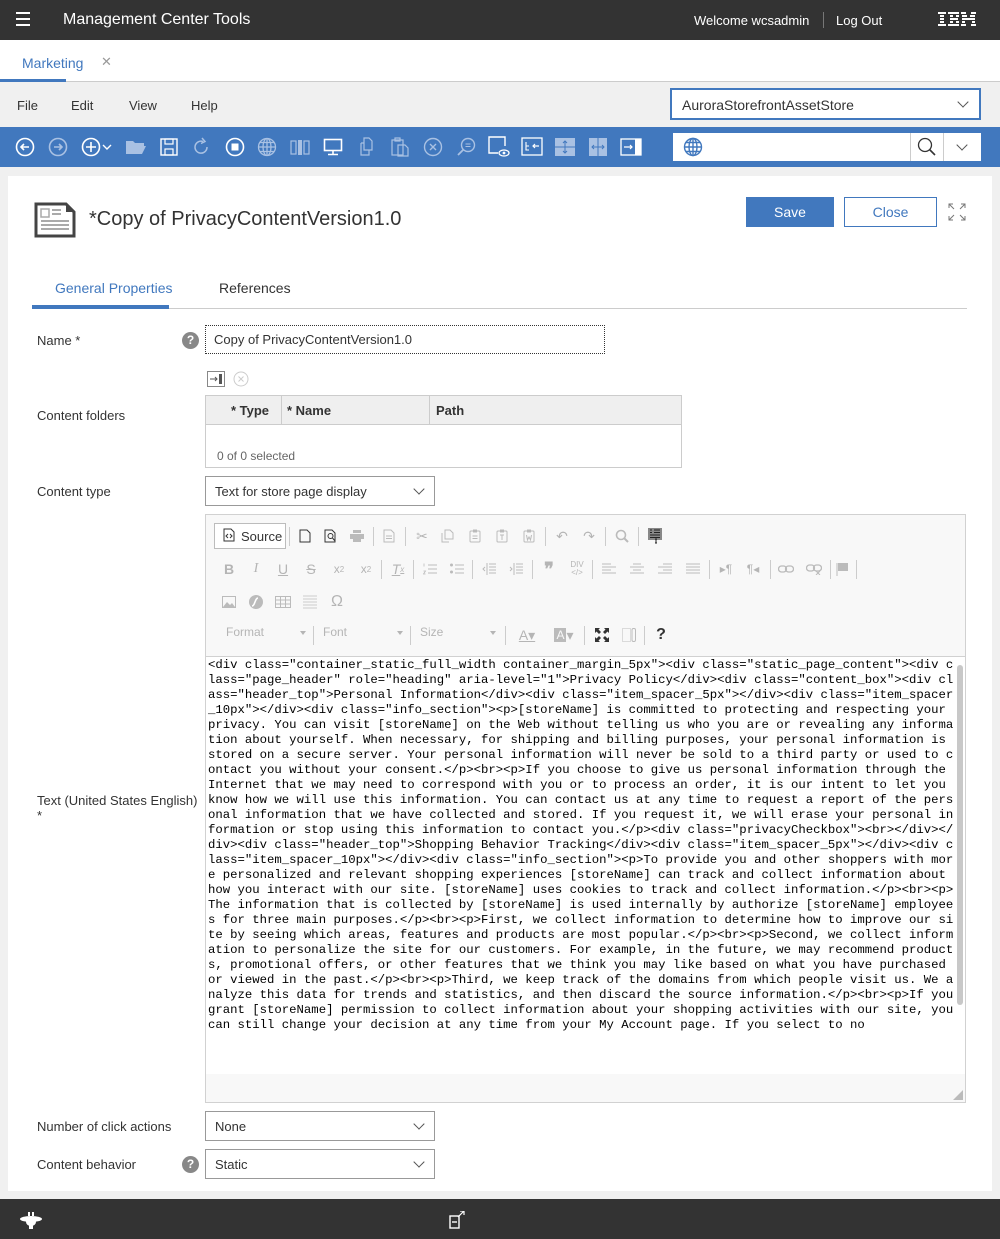  Describe the element at coordinates (665, 569) in the screenshot. I see `align-right-icon` at that location.